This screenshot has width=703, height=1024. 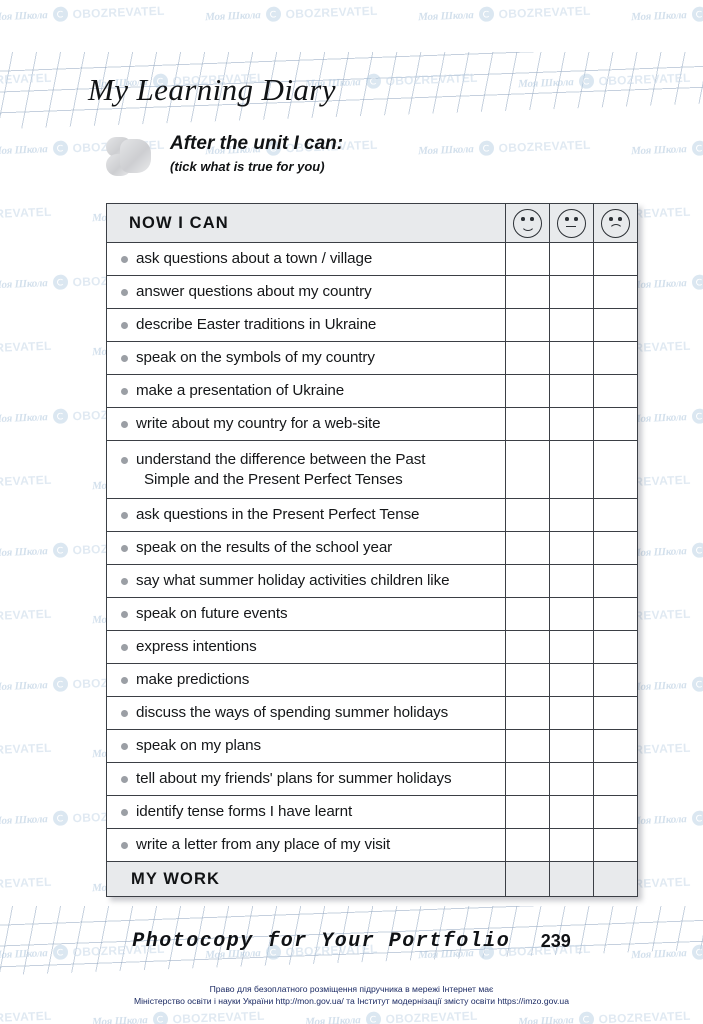 What do you see at coordinates (615, 223) in the screenshot?
I see `column-header-sad` at bounding box center [615, 223].